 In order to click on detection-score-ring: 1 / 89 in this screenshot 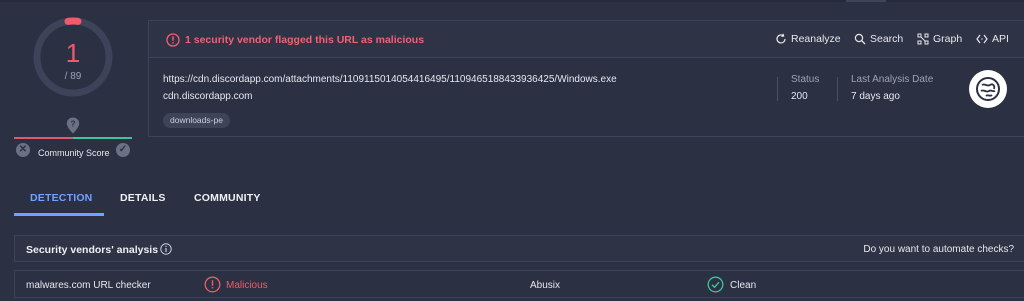, I will do `click(73, 57)`.